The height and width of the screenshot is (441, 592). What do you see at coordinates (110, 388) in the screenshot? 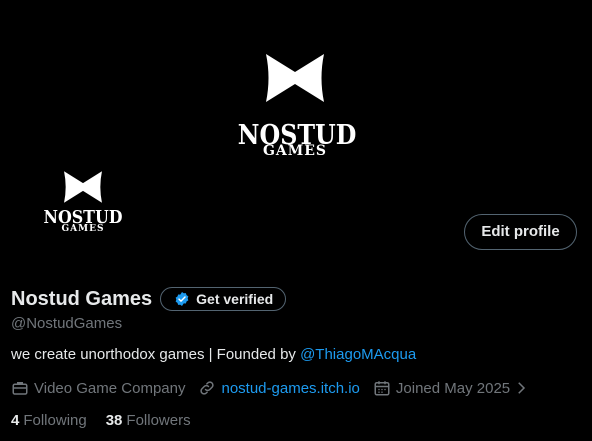
I see `category-label: Video Game Company` at bounding box center [110, 388].